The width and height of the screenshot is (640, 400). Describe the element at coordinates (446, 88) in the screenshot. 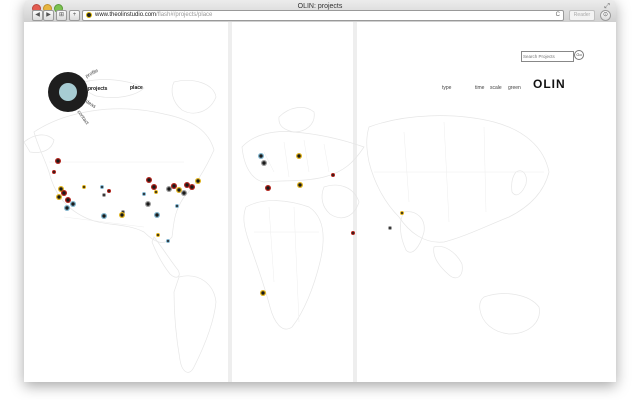

I see `subnav-type: type` at that location.